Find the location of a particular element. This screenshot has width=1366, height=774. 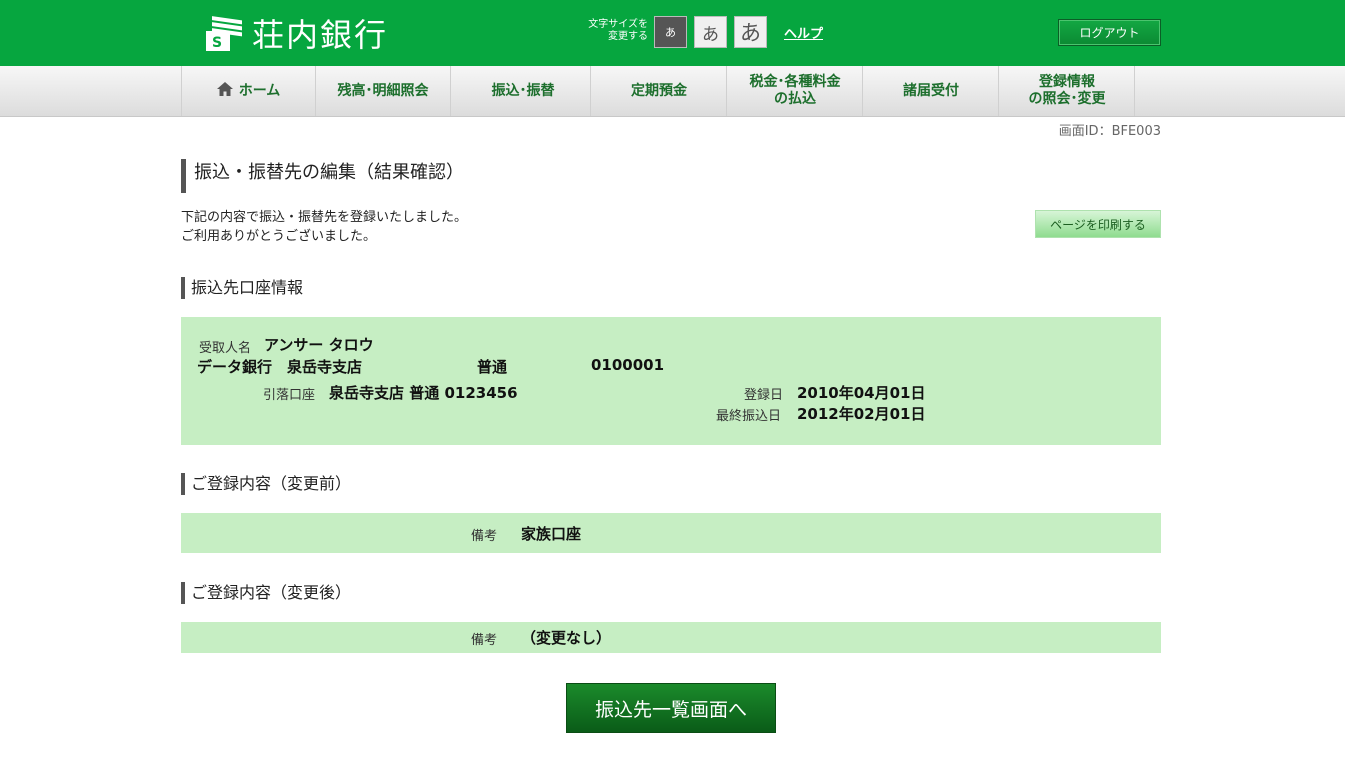

registered-date-label: 登録日 is located at coordinates (764, 395).